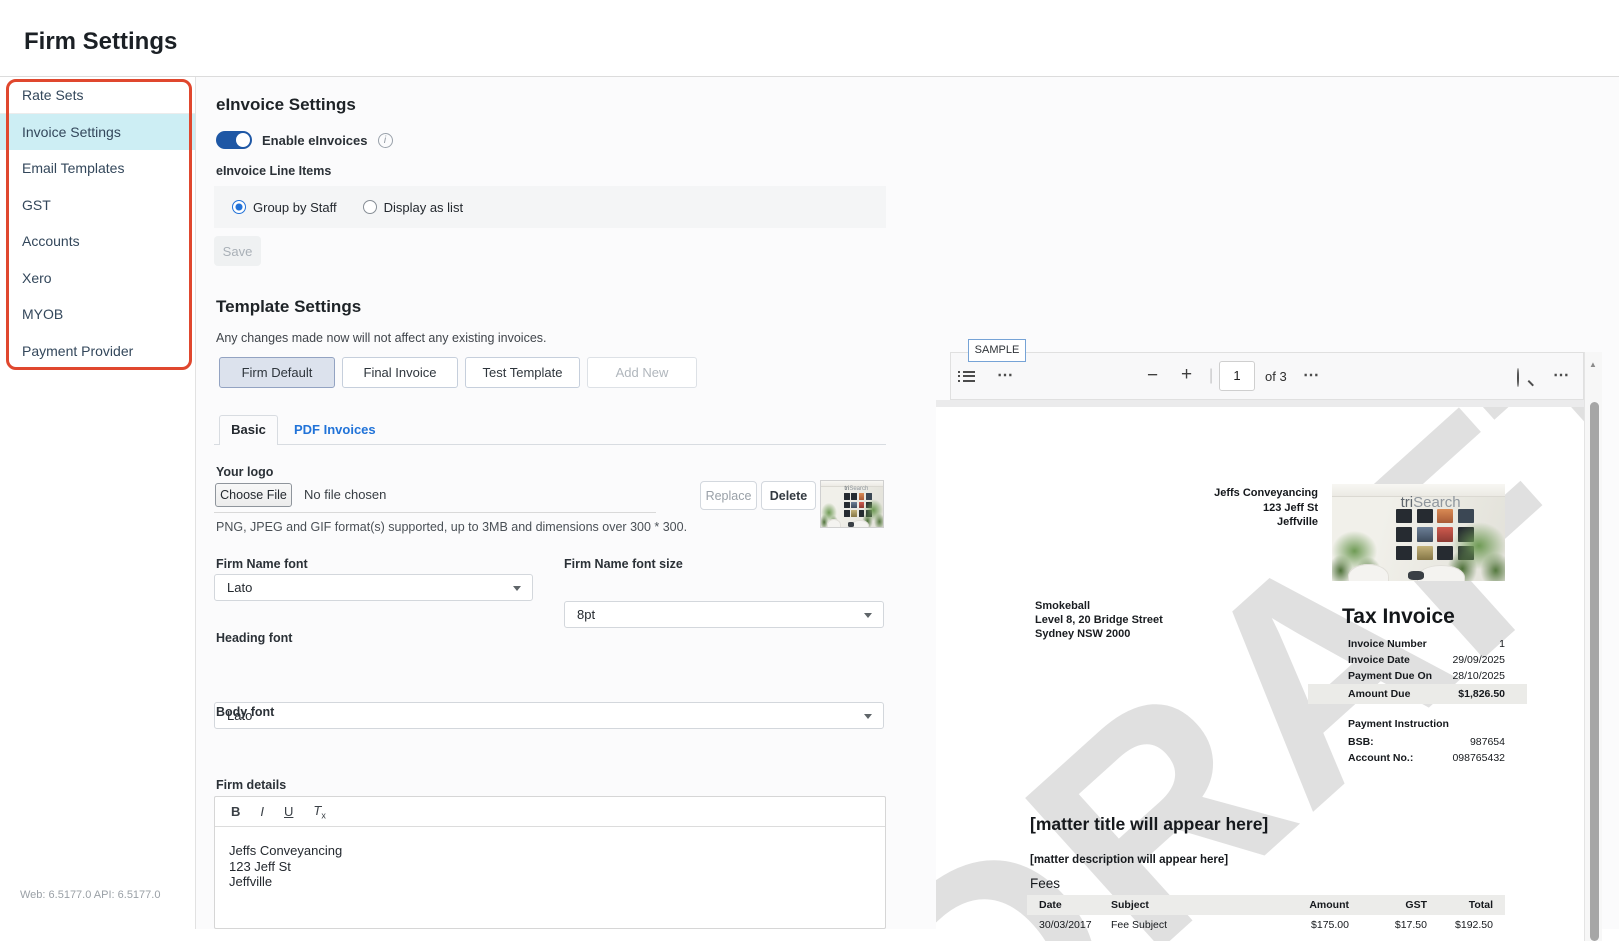 This screenshot has height=941, width=1619. What do you see at coordinates (549, 715) in the screenshot?
I see `heading-font-select: Lato` at bounding box center [549, 715].